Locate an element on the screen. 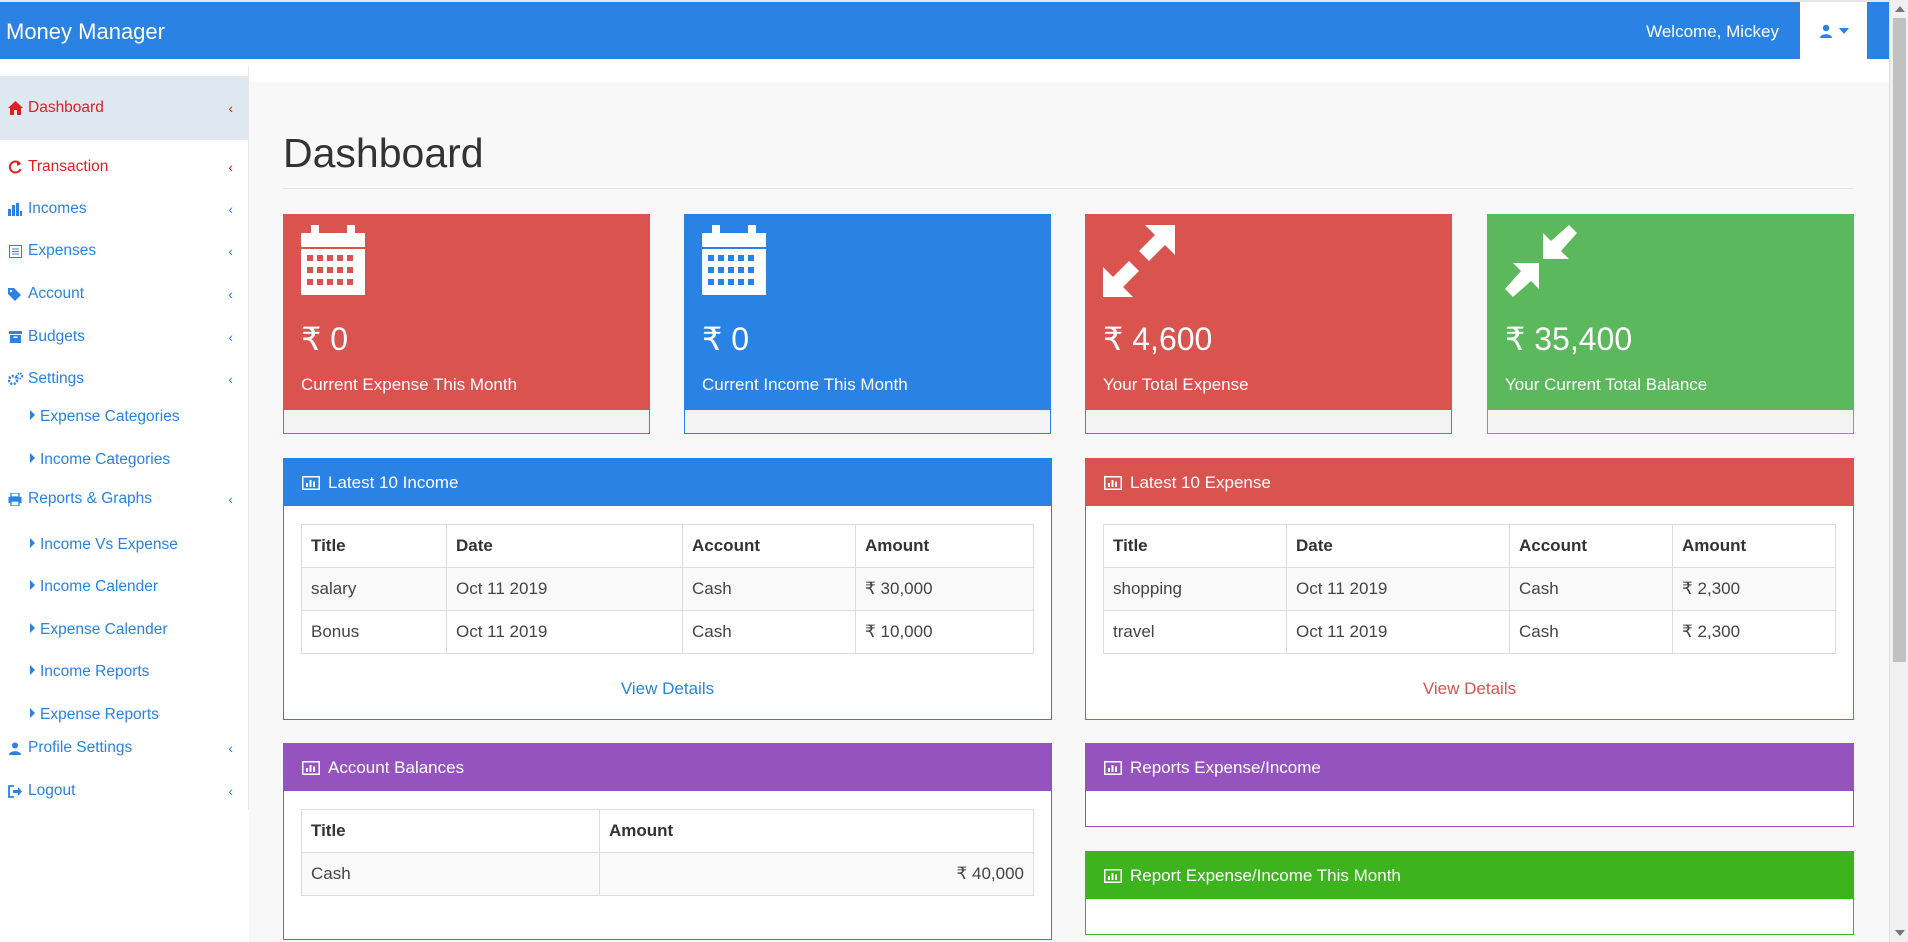 The width and height of the screenshot is (1908, 942). page-title: Dashboard is located at coordinates (383, 153).